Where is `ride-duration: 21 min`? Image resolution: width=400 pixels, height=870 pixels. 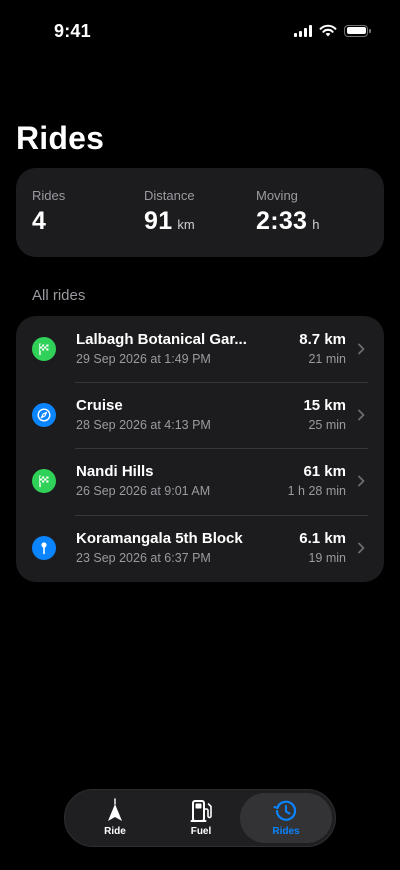 ride-duration: 21 min is located at coordinates (327, 359).